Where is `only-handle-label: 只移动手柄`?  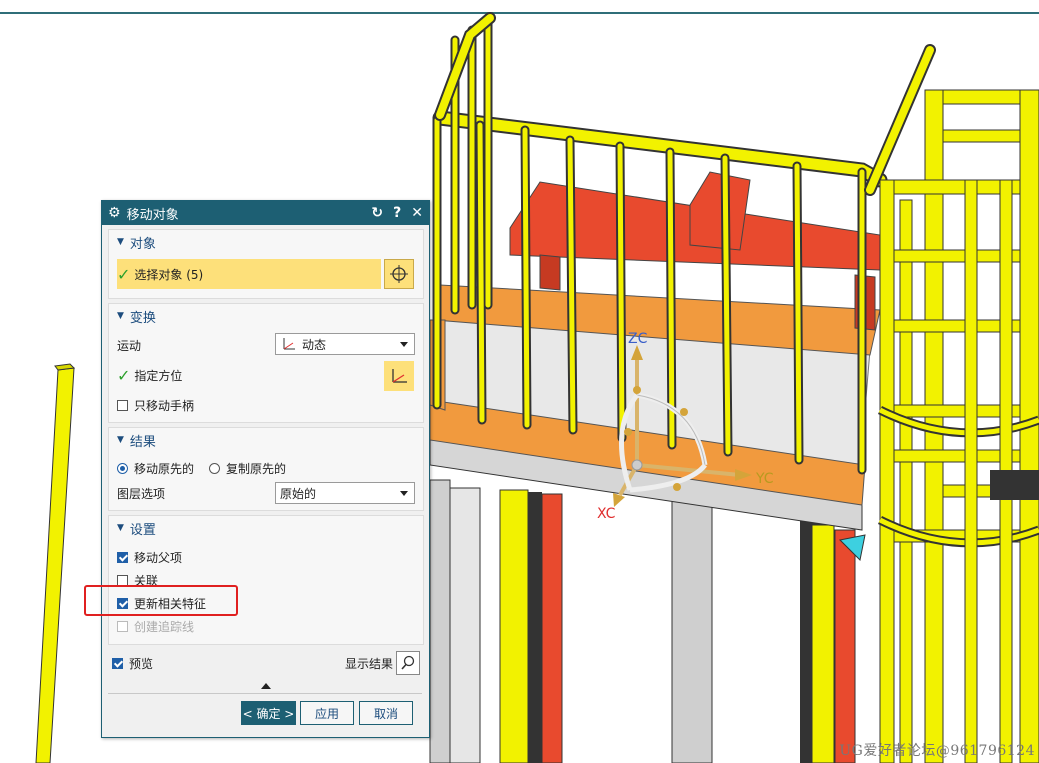
only-handle-label: 只移动手柄 is located at coordinates (164, 405).